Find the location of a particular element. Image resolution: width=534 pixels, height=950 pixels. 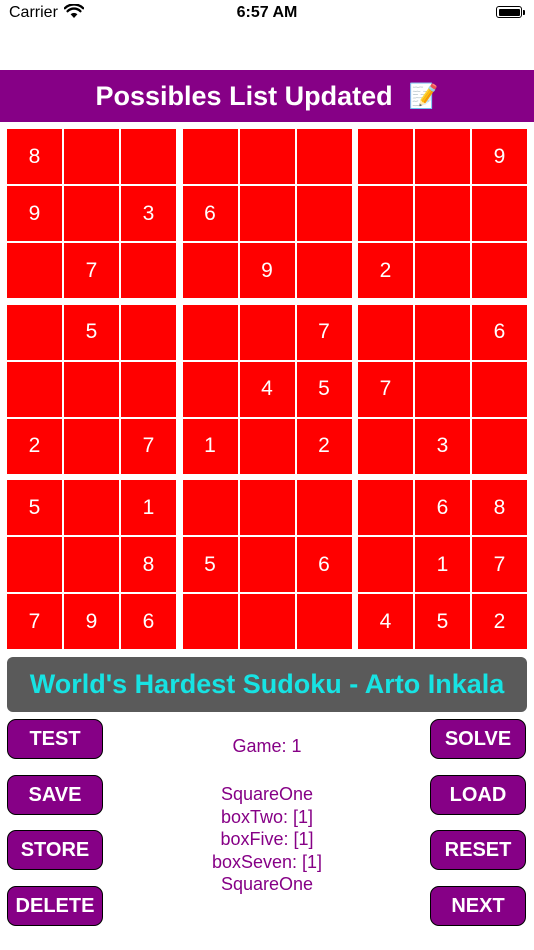

sudoku-box: 5 18 796 is located at coordinates (91, 564).